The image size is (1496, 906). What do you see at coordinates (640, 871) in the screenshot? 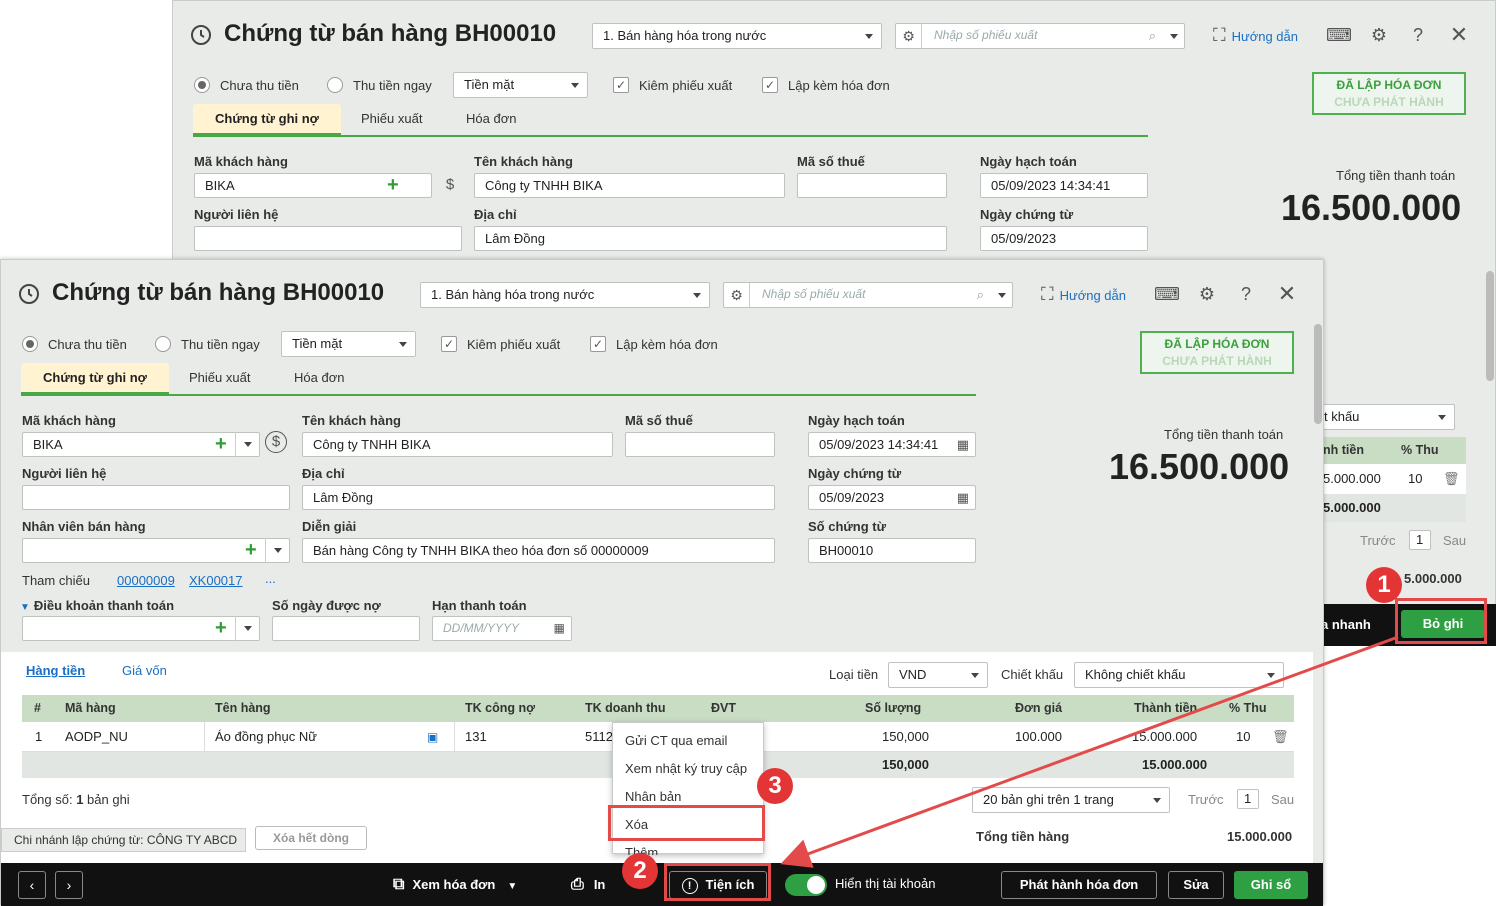
I see `step-2-badge: 2` at bounding box center [640, 871].